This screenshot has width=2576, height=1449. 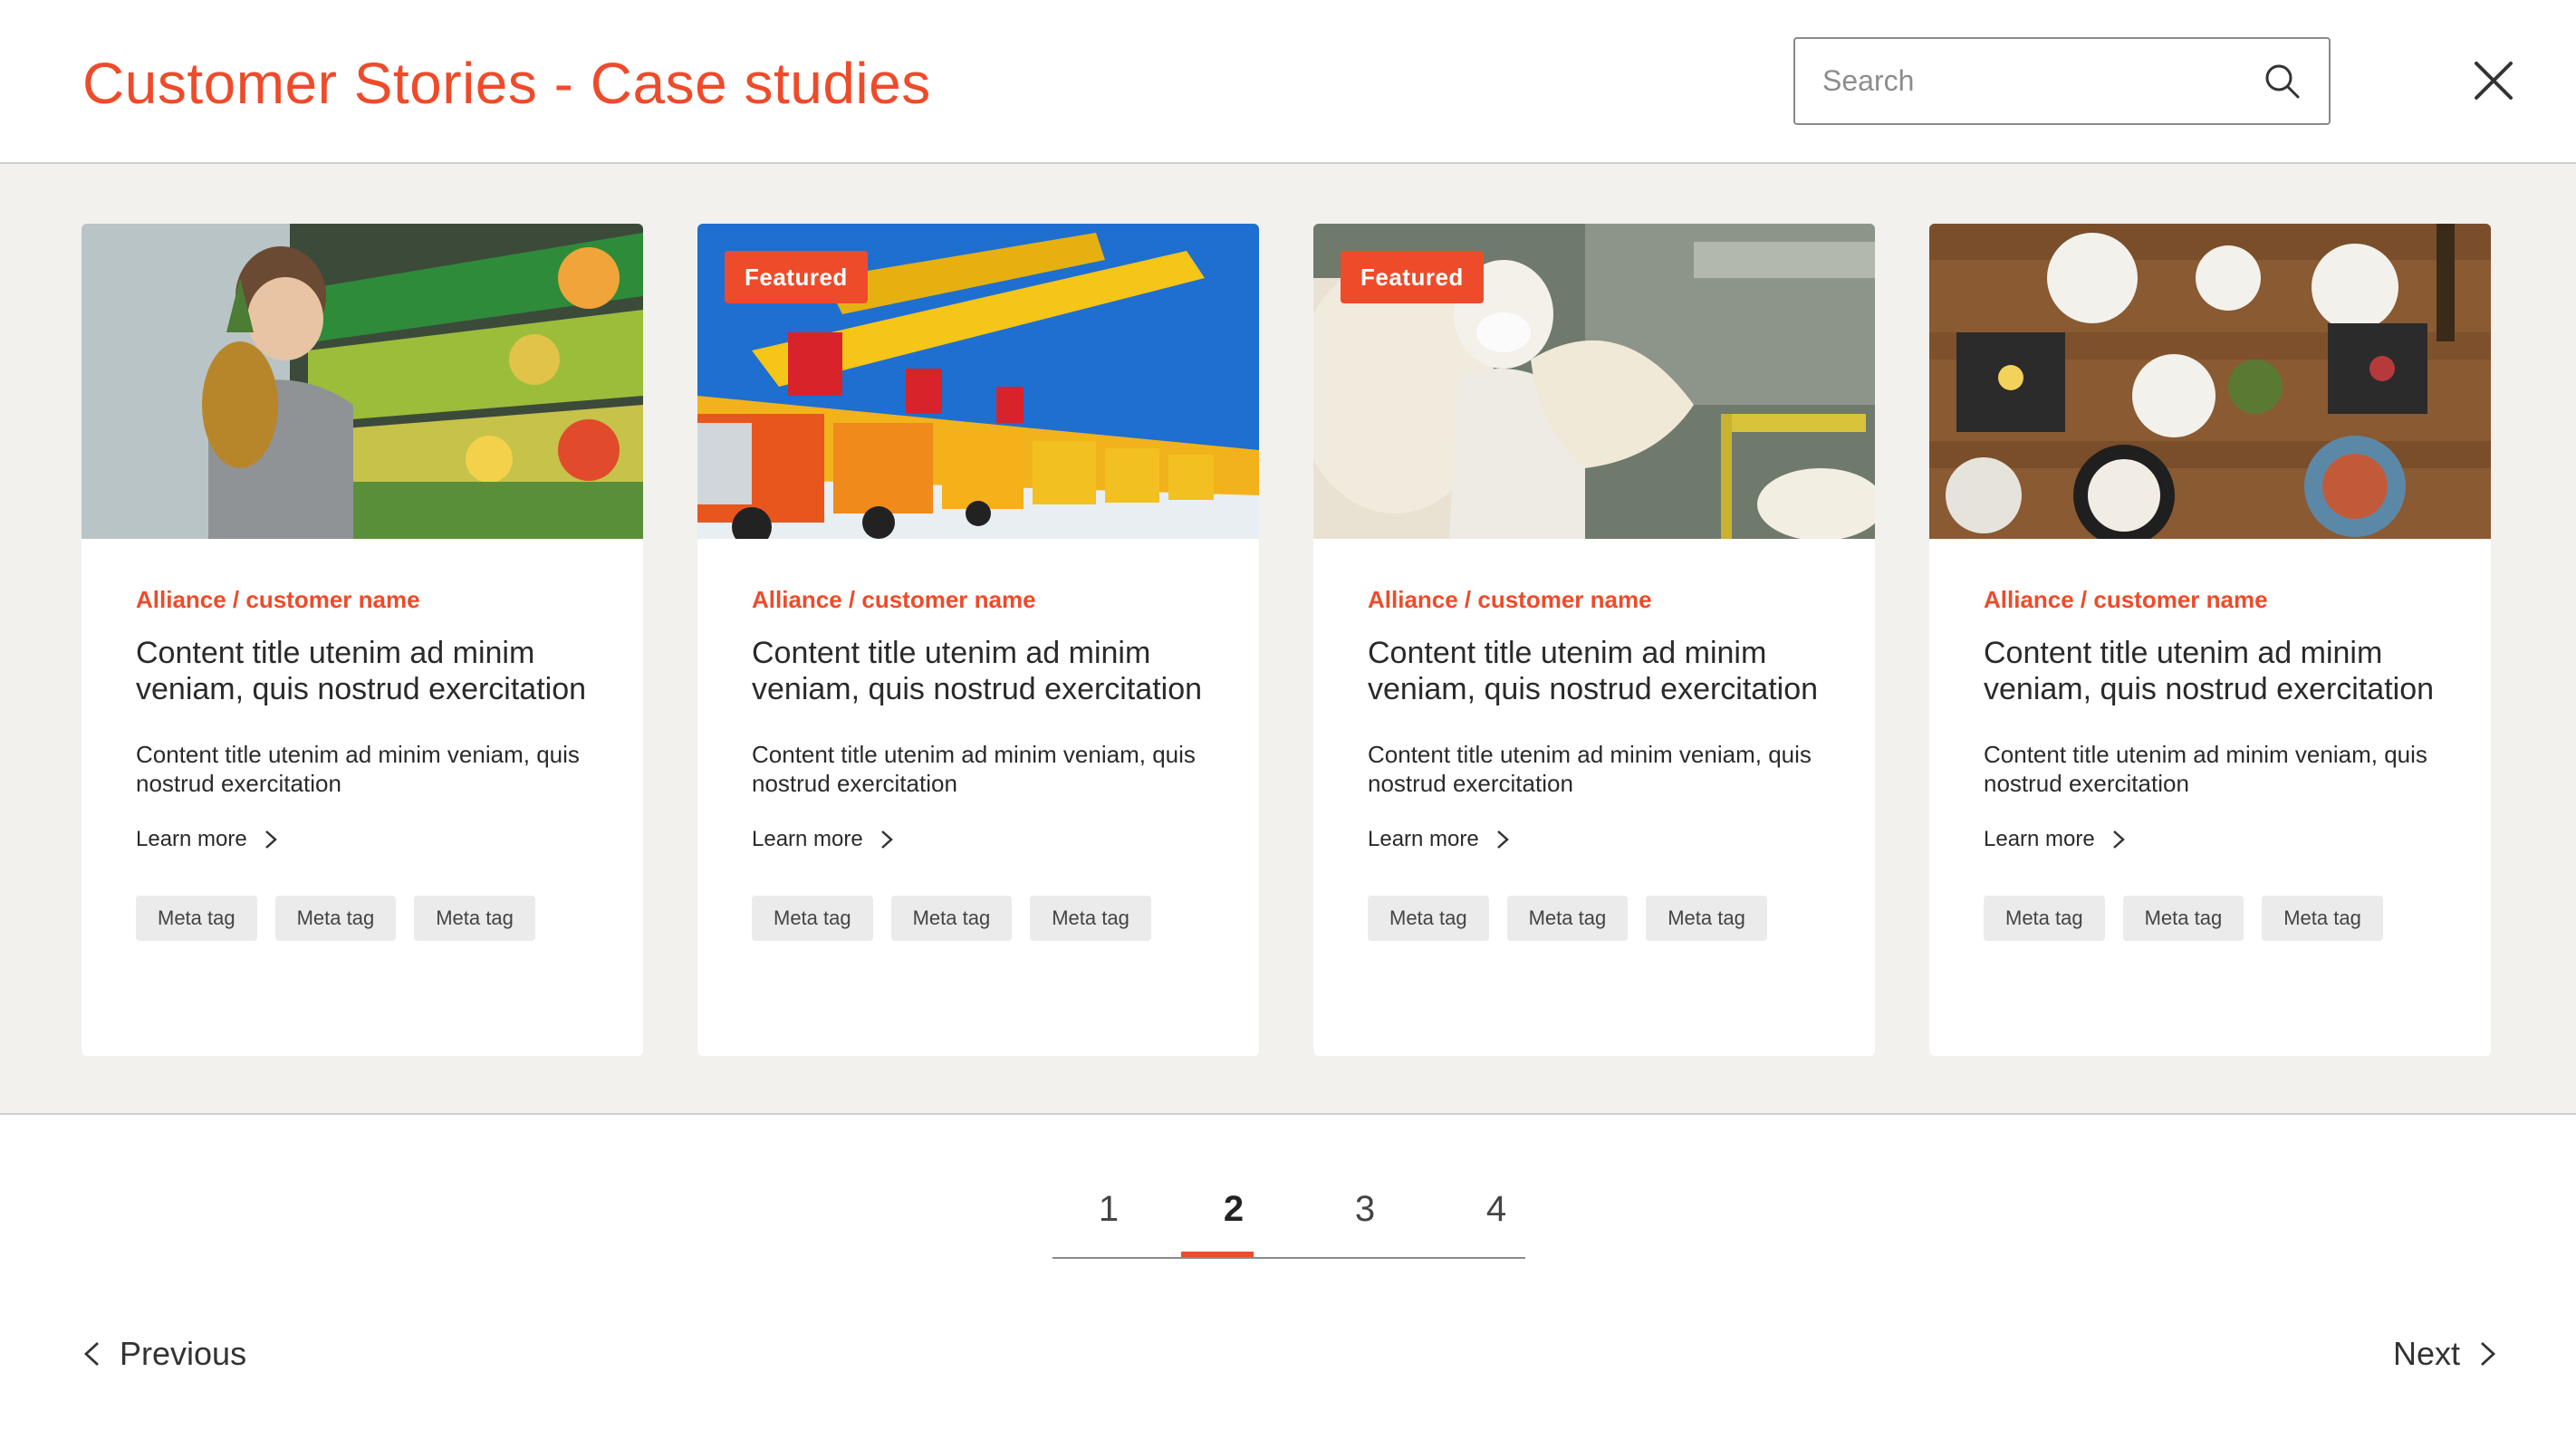 I want to click on search-input, so click(x=2035, y=81).